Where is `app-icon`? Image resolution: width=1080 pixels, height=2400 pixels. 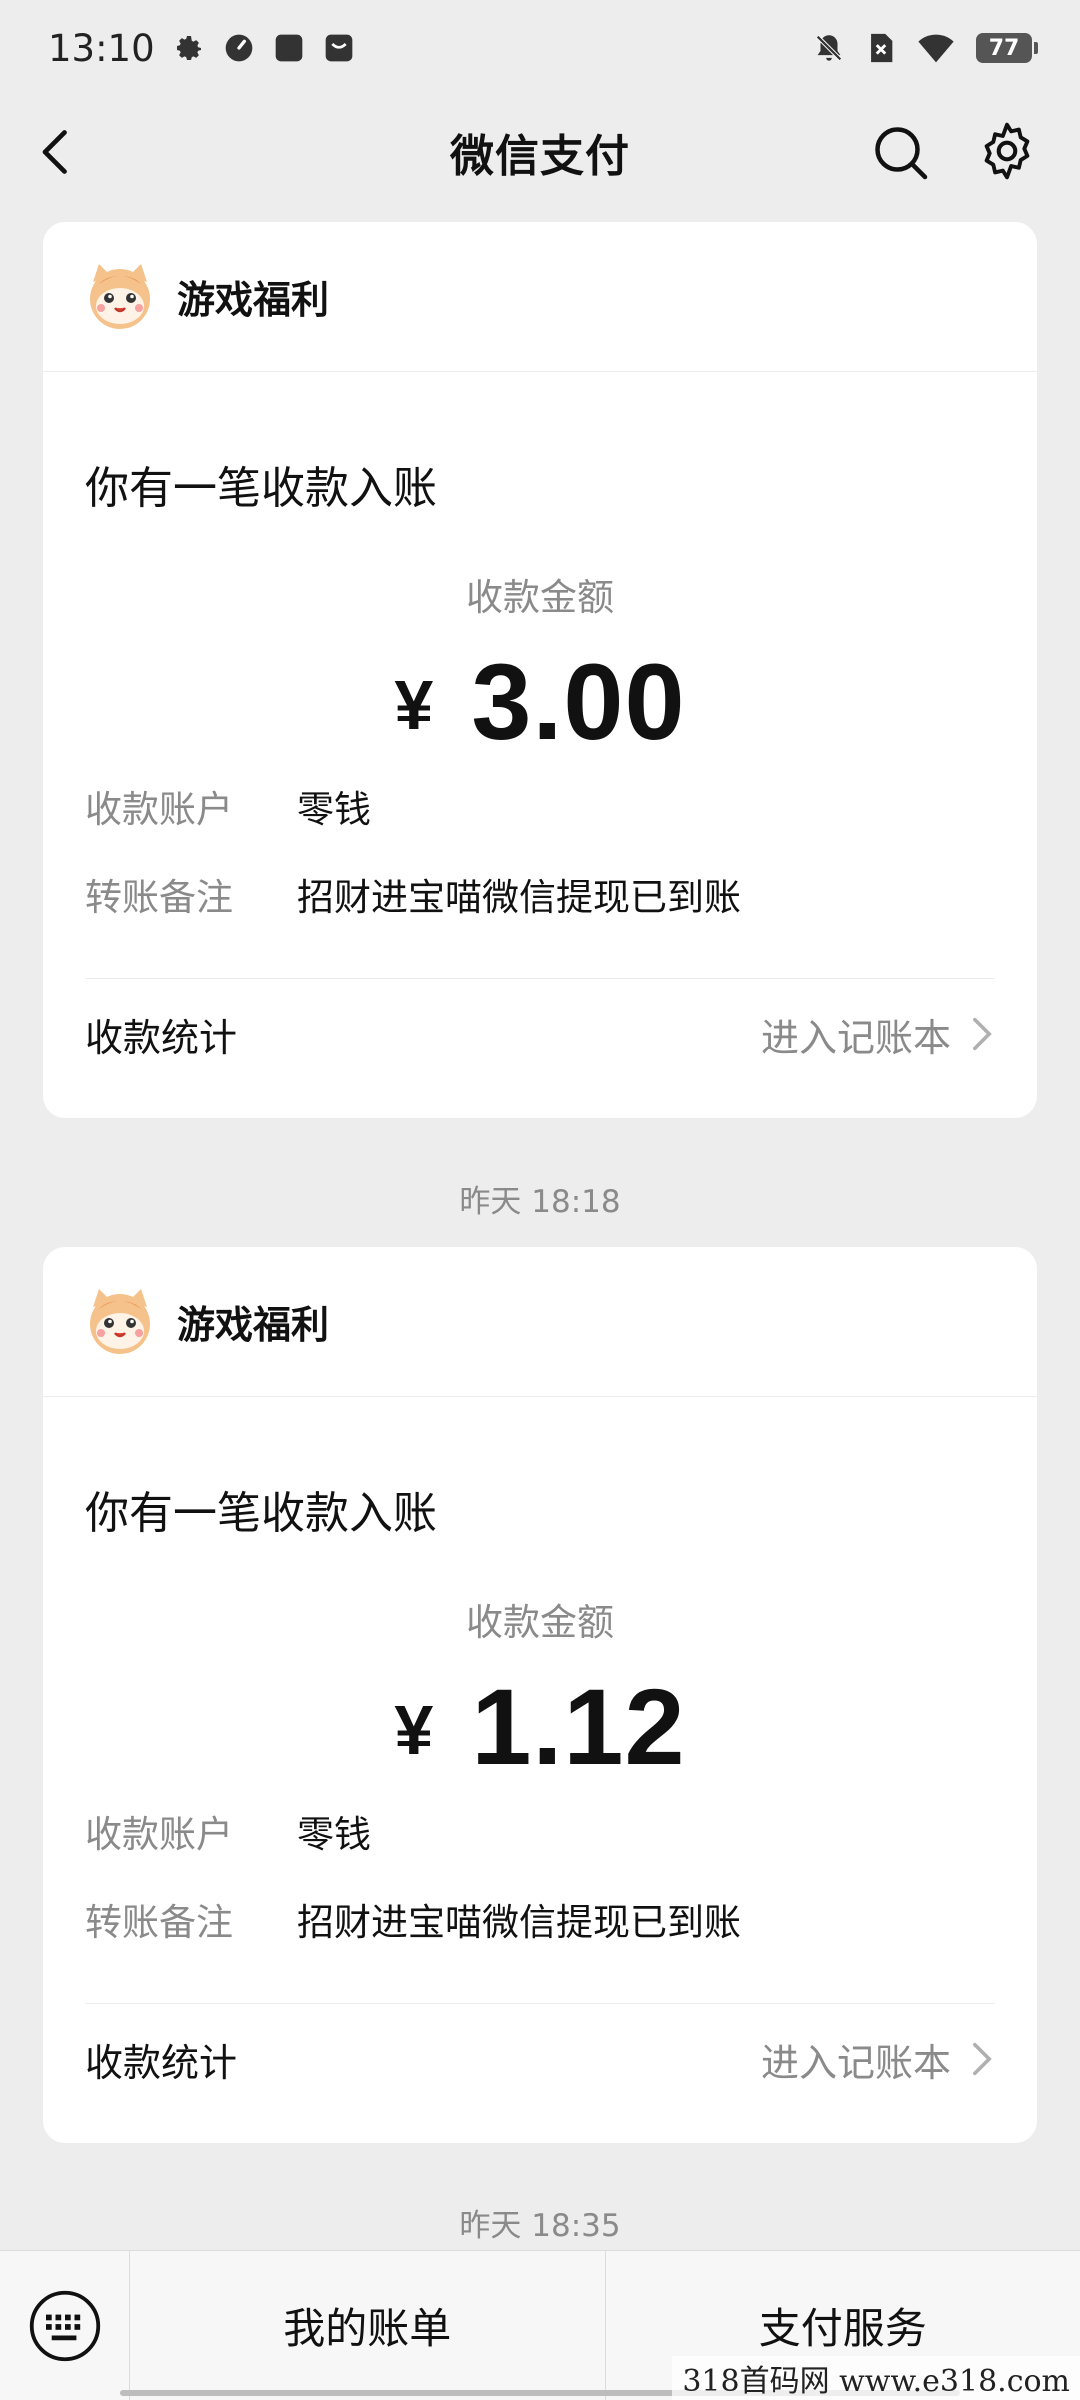 app-icon is located at coordinates (288, 48).